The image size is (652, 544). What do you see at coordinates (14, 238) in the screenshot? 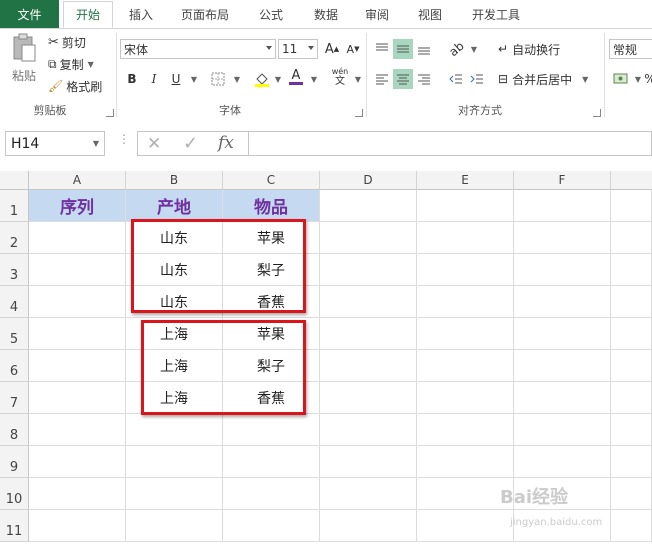
I see `row-header-2: 2` at bounding box center [14, 238].